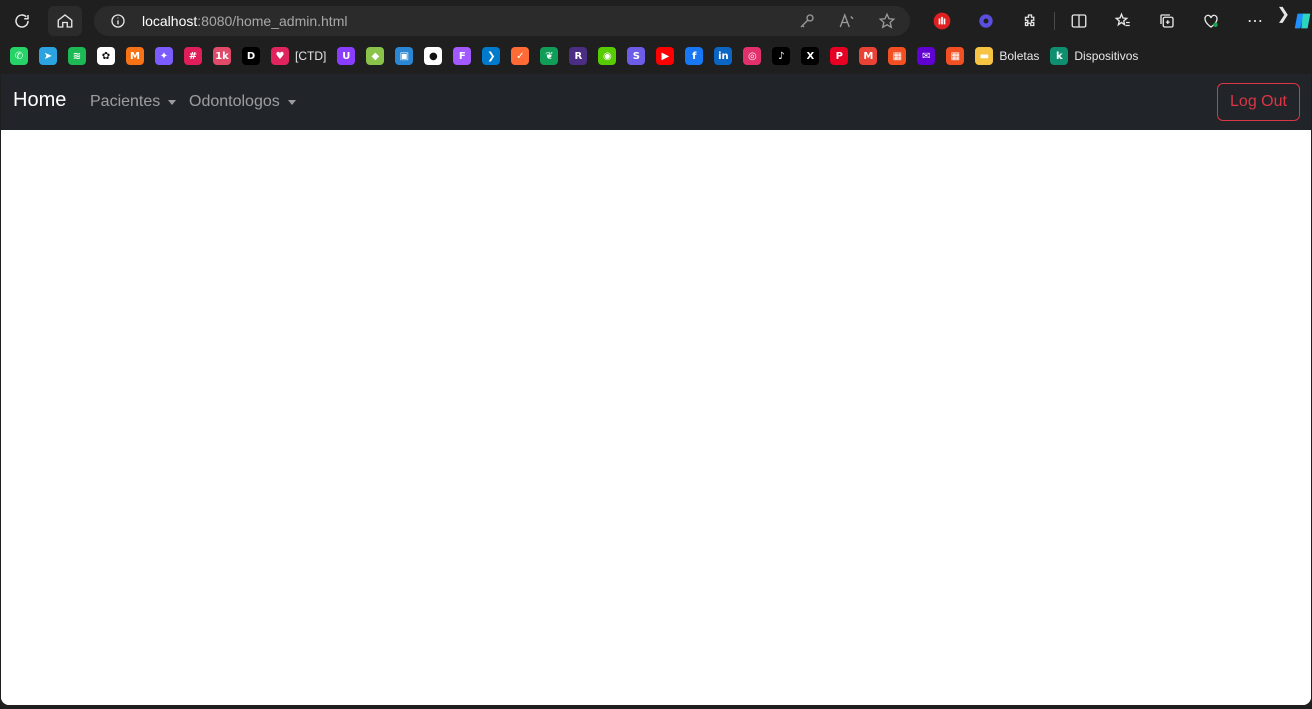  I want to click on window-icon: ▣, so click(404, 56).